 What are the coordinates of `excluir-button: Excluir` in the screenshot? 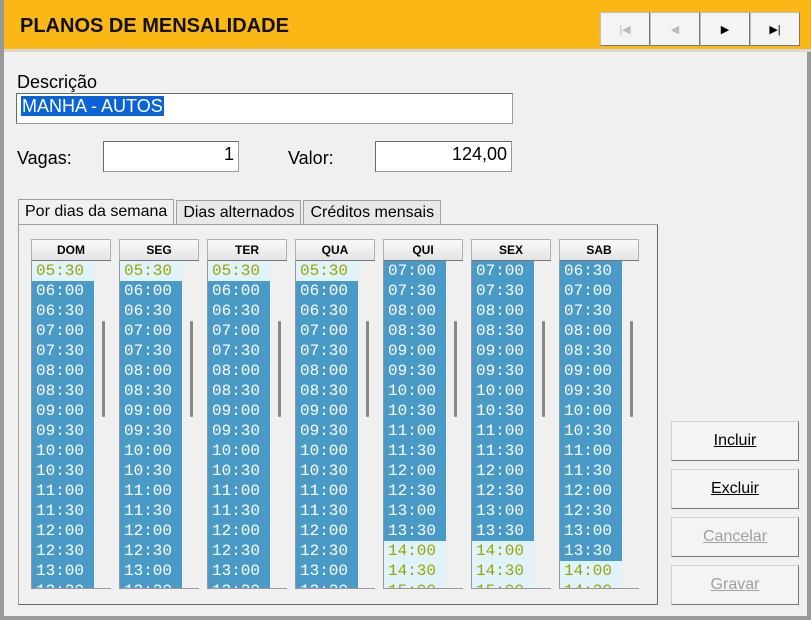 It's located at (735, 489).